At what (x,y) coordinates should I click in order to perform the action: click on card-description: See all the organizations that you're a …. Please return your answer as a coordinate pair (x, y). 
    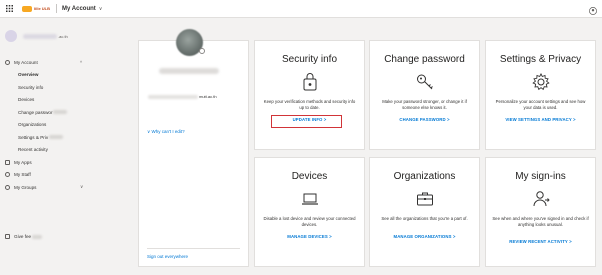
    Looking at the image, I should click on (424, 218).